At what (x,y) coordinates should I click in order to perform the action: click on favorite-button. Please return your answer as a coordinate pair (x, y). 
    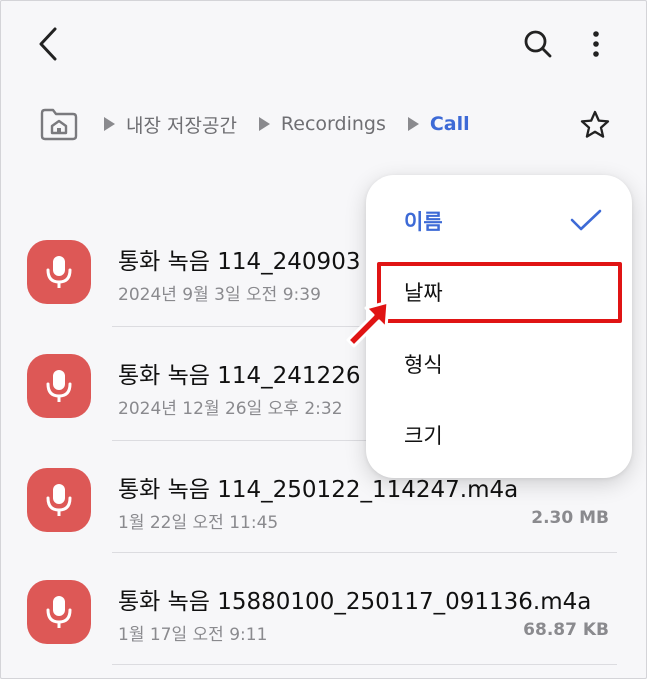
    Looking at the image, I should click on (595, 125).